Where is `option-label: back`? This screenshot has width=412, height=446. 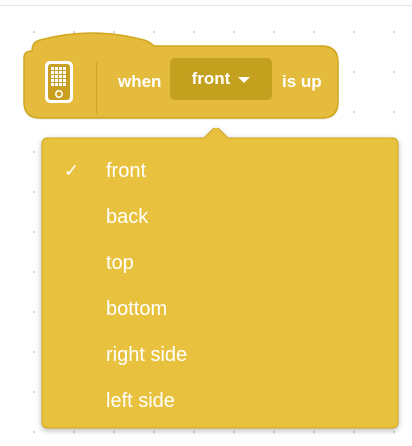
option-label: back is located at coordinates (127, 216).